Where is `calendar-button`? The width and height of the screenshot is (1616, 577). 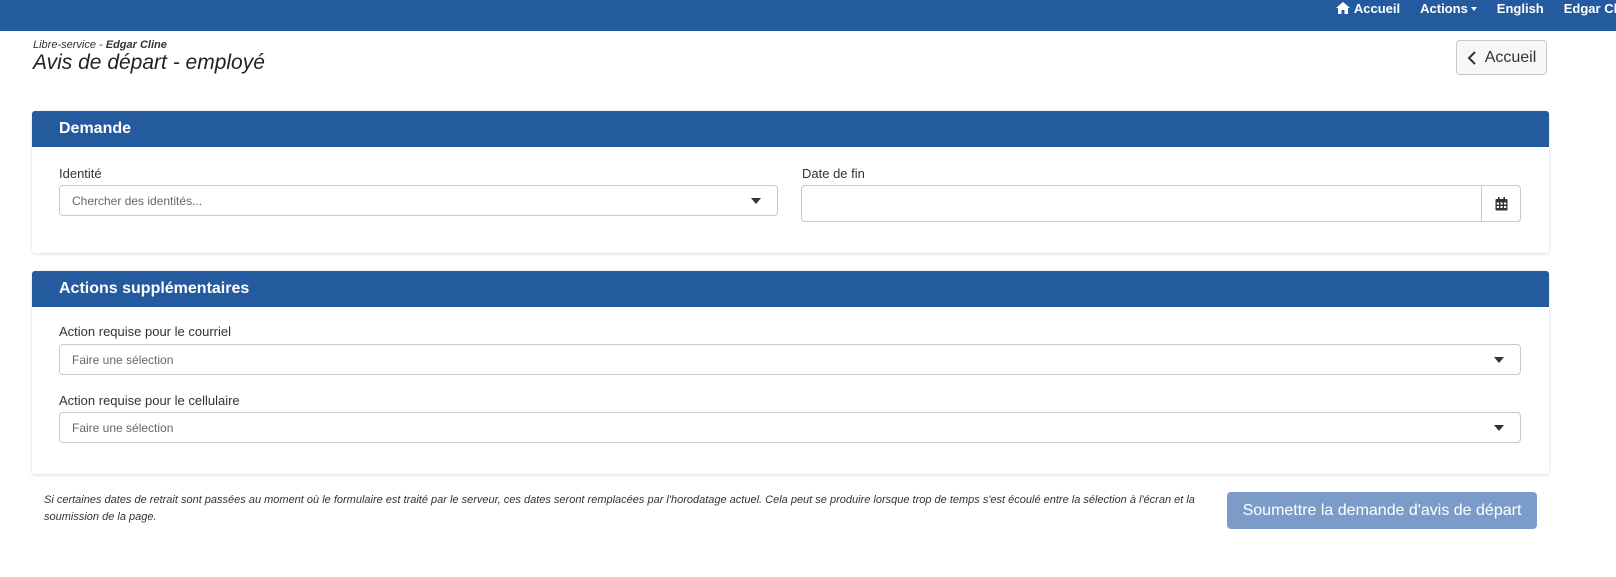 calendar-button is located at coordinates (1500, 203).